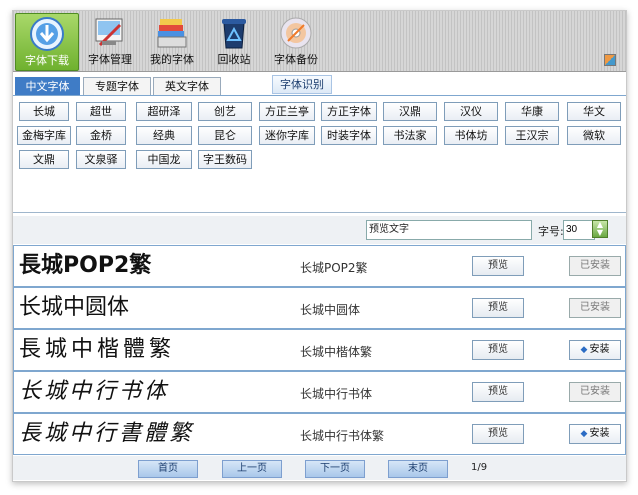  What do you see at coordinates (94, 391) in the screenshot?
I see `font-sample: 长城中行书体` at bounding box center [94, 391].